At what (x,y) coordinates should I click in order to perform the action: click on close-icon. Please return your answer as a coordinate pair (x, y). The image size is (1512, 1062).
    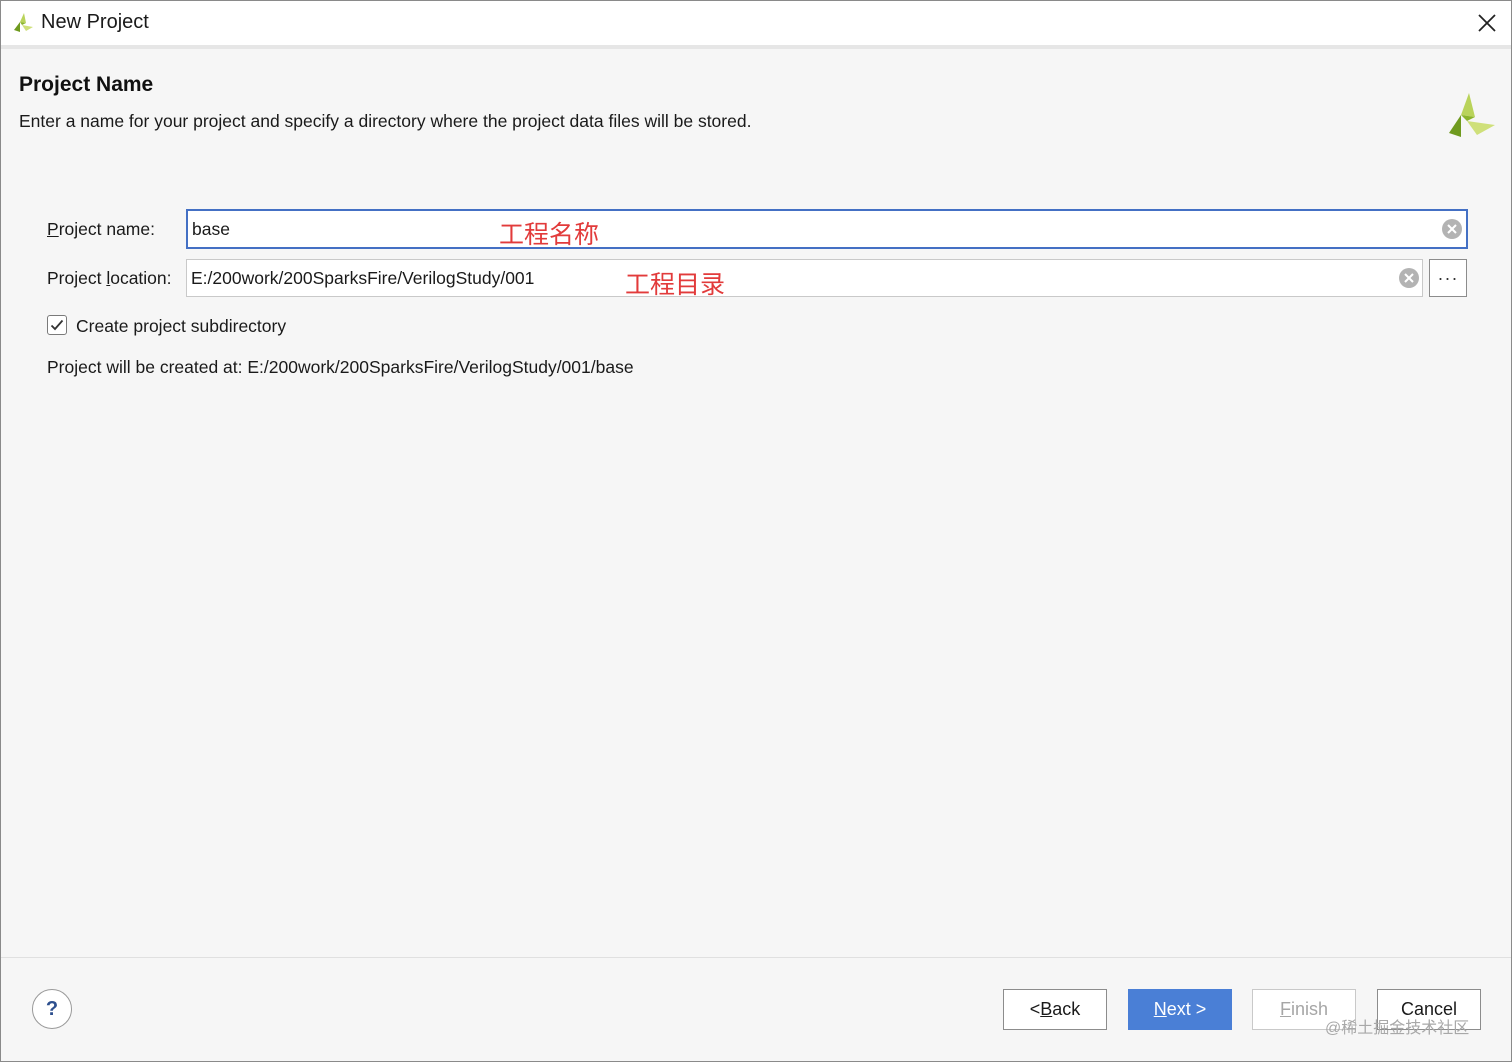
    Looking at the image, I should click on (1487, 23).